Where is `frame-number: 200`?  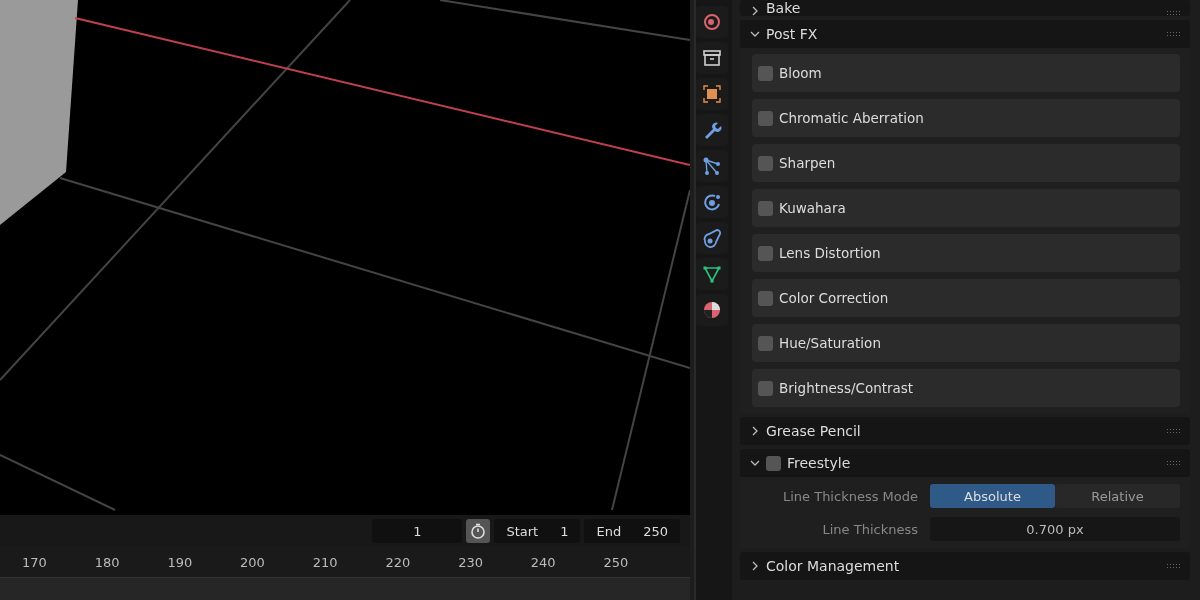 frame-number: 200 is located at coordinates (253, 562).